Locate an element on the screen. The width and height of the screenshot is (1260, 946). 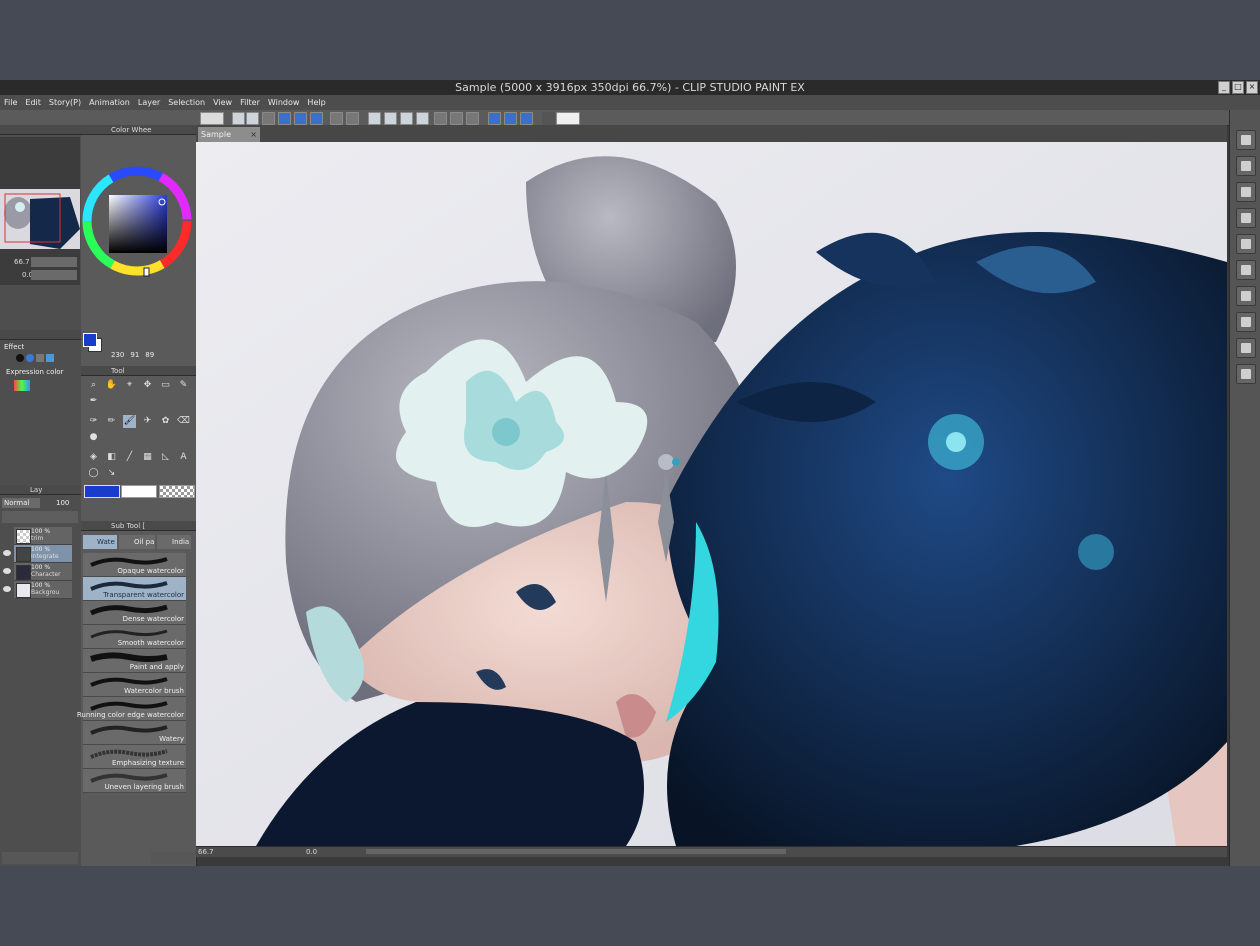
layer-toolbar is located at coordinates (40, 517).